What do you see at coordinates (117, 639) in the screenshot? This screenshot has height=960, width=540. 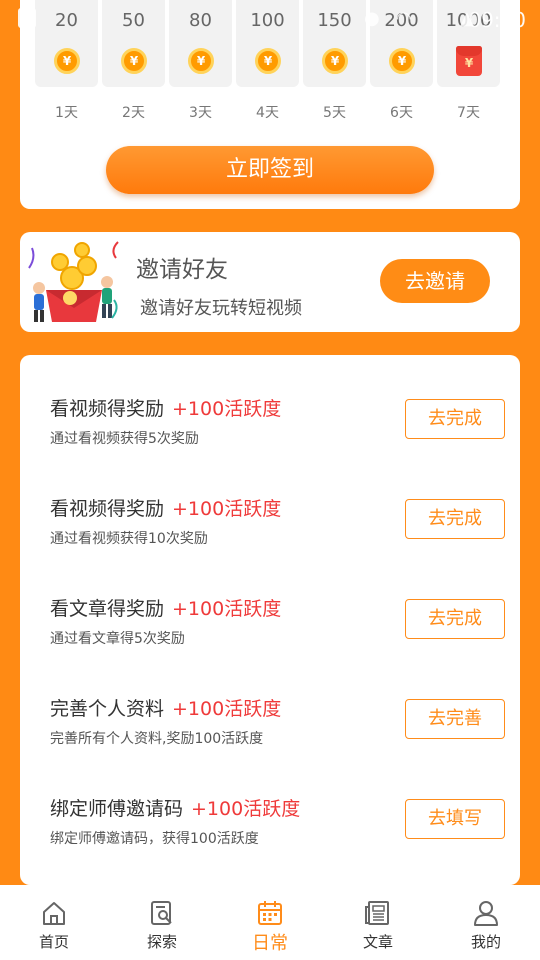 I see `task-description: 通过看文章得5次奖励` at bounding box center [117, 639].